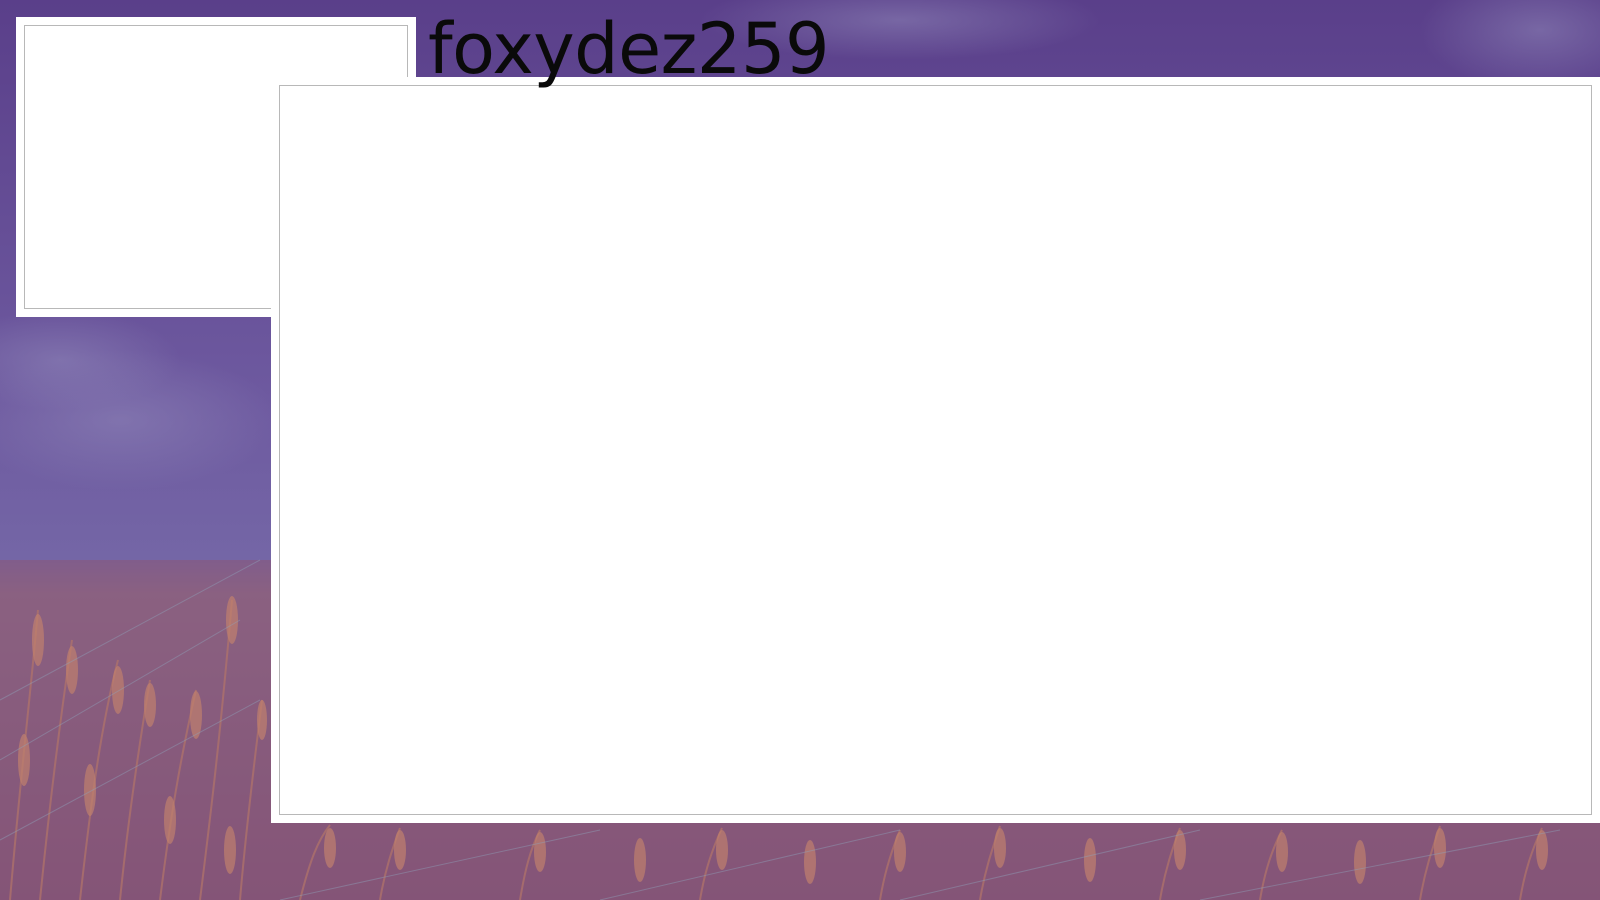 This screenshot has width=1600, height=900. I want to click on streamer-username: foxydez259, so click(629, 49).